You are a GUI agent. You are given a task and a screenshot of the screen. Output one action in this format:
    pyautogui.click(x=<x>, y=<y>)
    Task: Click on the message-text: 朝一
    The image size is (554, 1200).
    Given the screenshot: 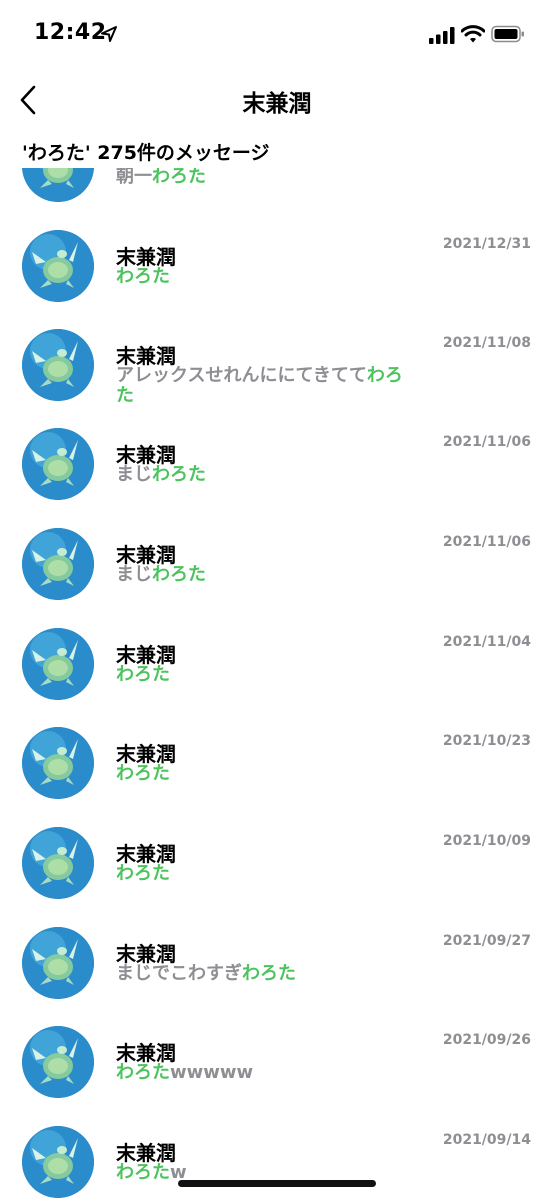 What is the action you would take?
    pyautogui.click(x=134, y=177)
    